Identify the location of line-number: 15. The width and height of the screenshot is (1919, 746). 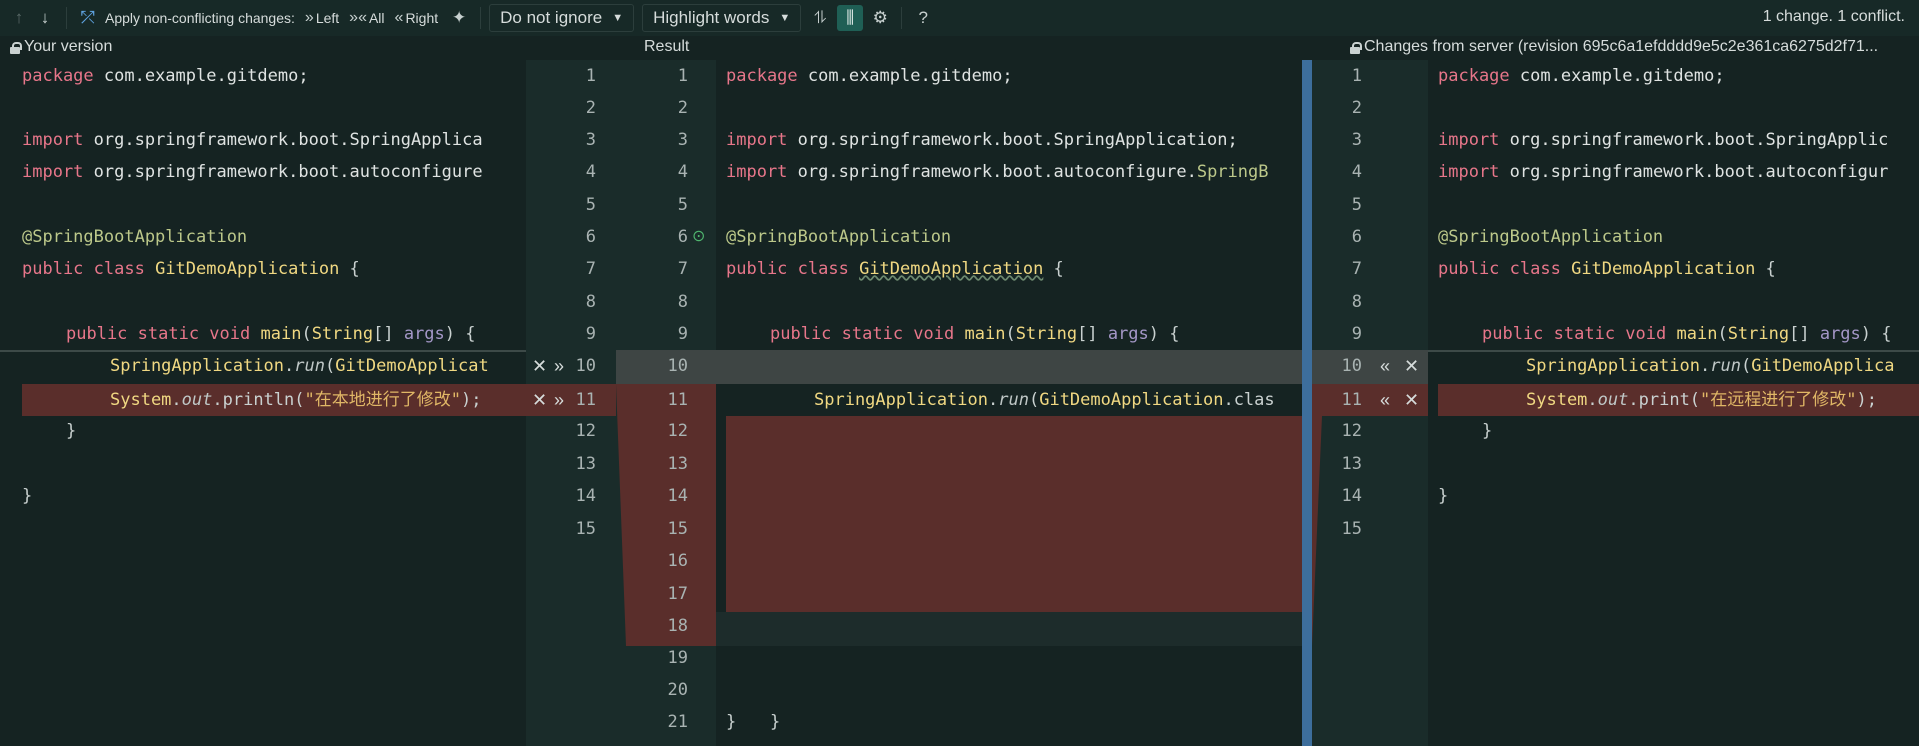
(677, 529).